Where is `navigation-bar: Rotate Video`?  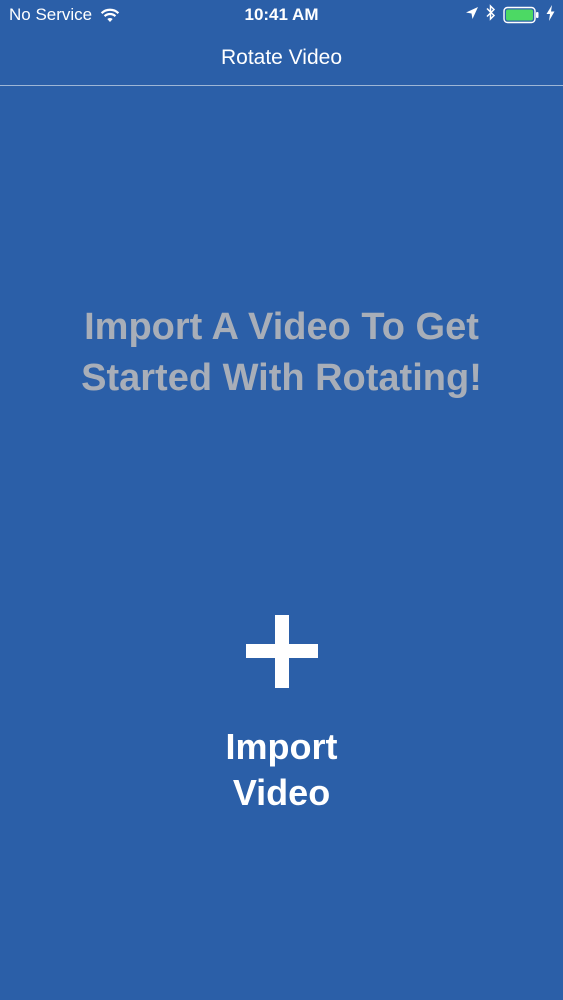 navigation-bar: Rotate Video is located at coordinates (281, 58).